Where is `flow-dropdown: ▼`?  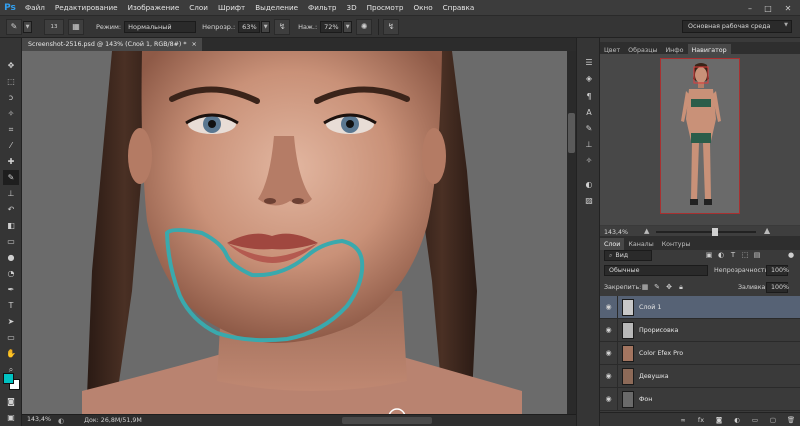 flow-dropdown: ▼ is located at coordinates (348, 26).